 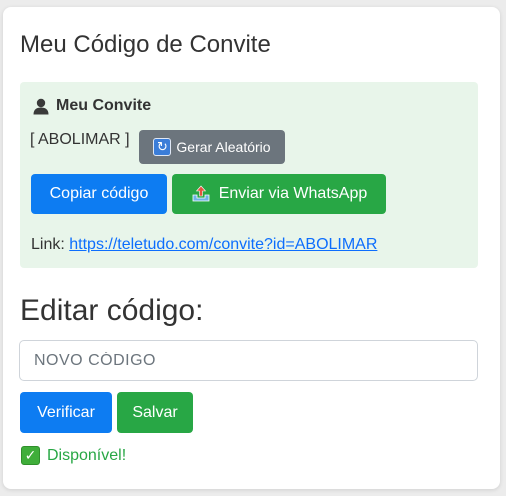 What do you see at coordinates (223, 147) in the screenshot?
I see `generate-random-label: Gerar Aleatório` at bounding box center [223, 147].